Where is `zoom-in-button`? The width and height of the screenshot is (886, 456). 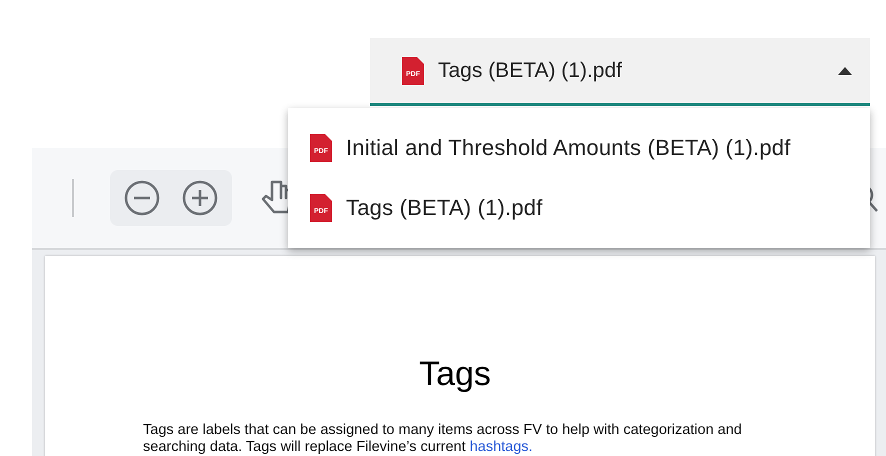
zoom-in-button is located at coordinates (200, 198).